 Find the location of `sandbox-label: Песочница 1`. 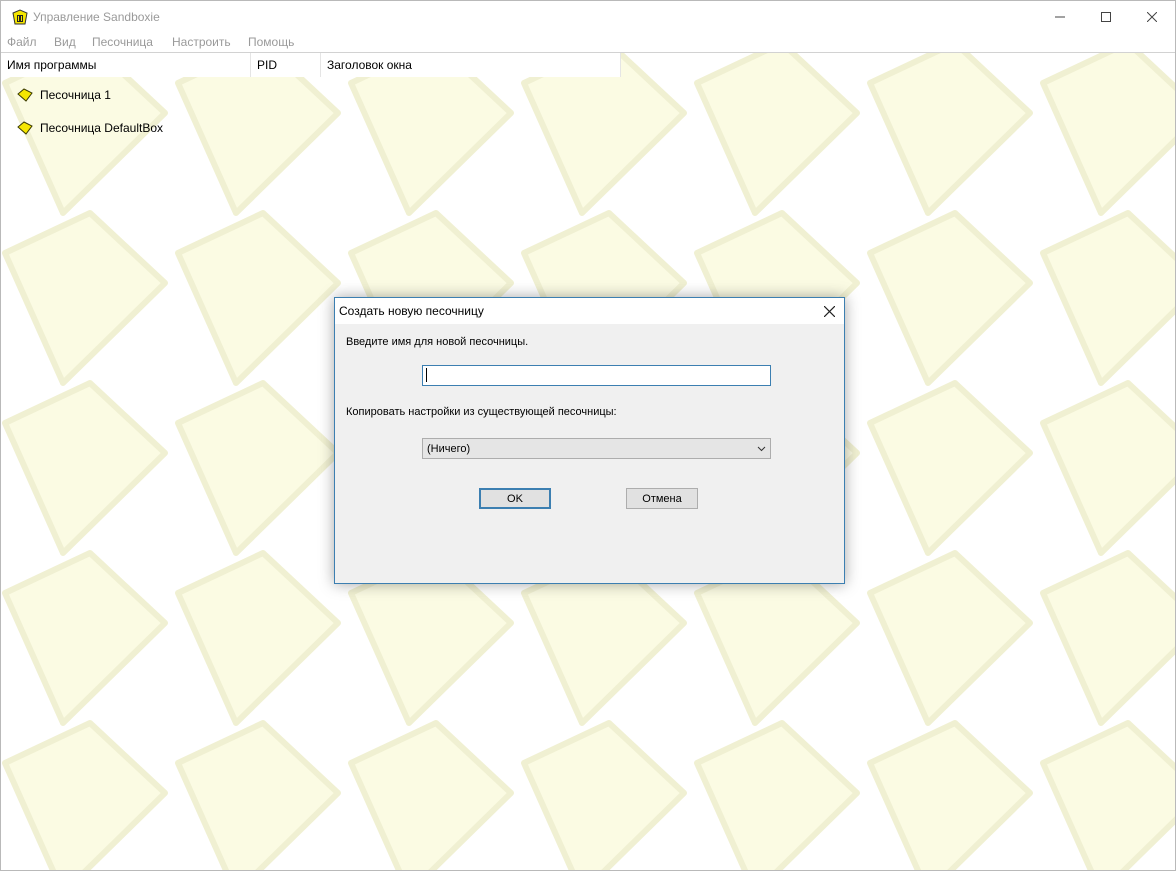

sandbox-label: Песочница 1 is located at coordinates (75, 95).